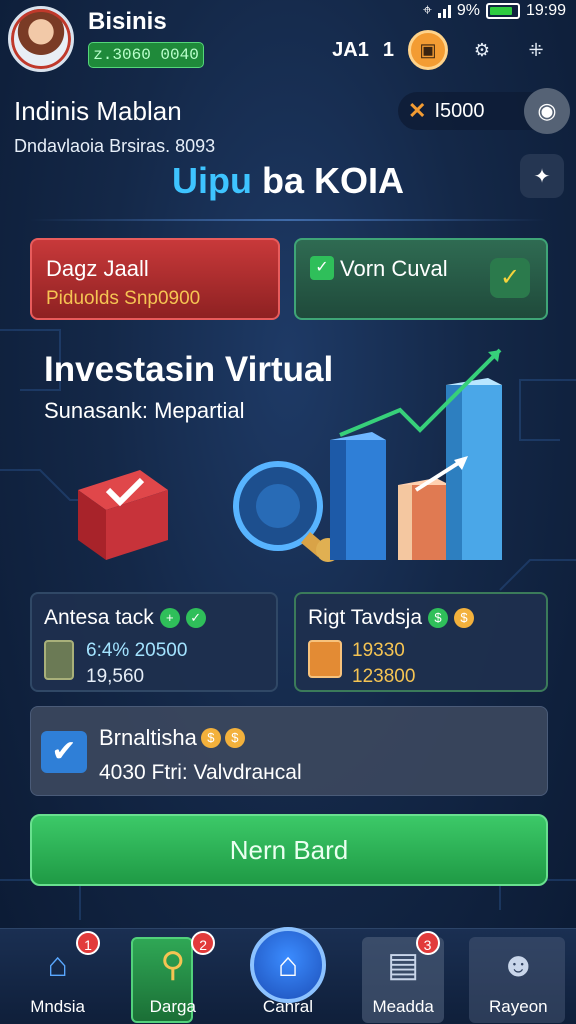 The width and height of the screenshot is (576, 1024). I want to click on primary-action-button: Nern Bard, so click(289, 850).